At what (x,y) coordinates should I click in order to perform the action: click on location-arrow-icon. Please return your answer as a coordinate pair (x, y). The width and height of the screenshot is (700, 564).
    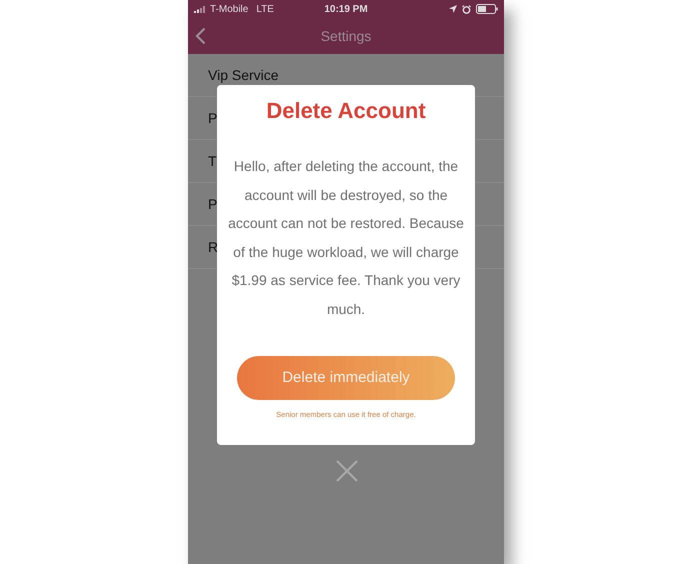
    Looking at the image, I should click on (453, 9).